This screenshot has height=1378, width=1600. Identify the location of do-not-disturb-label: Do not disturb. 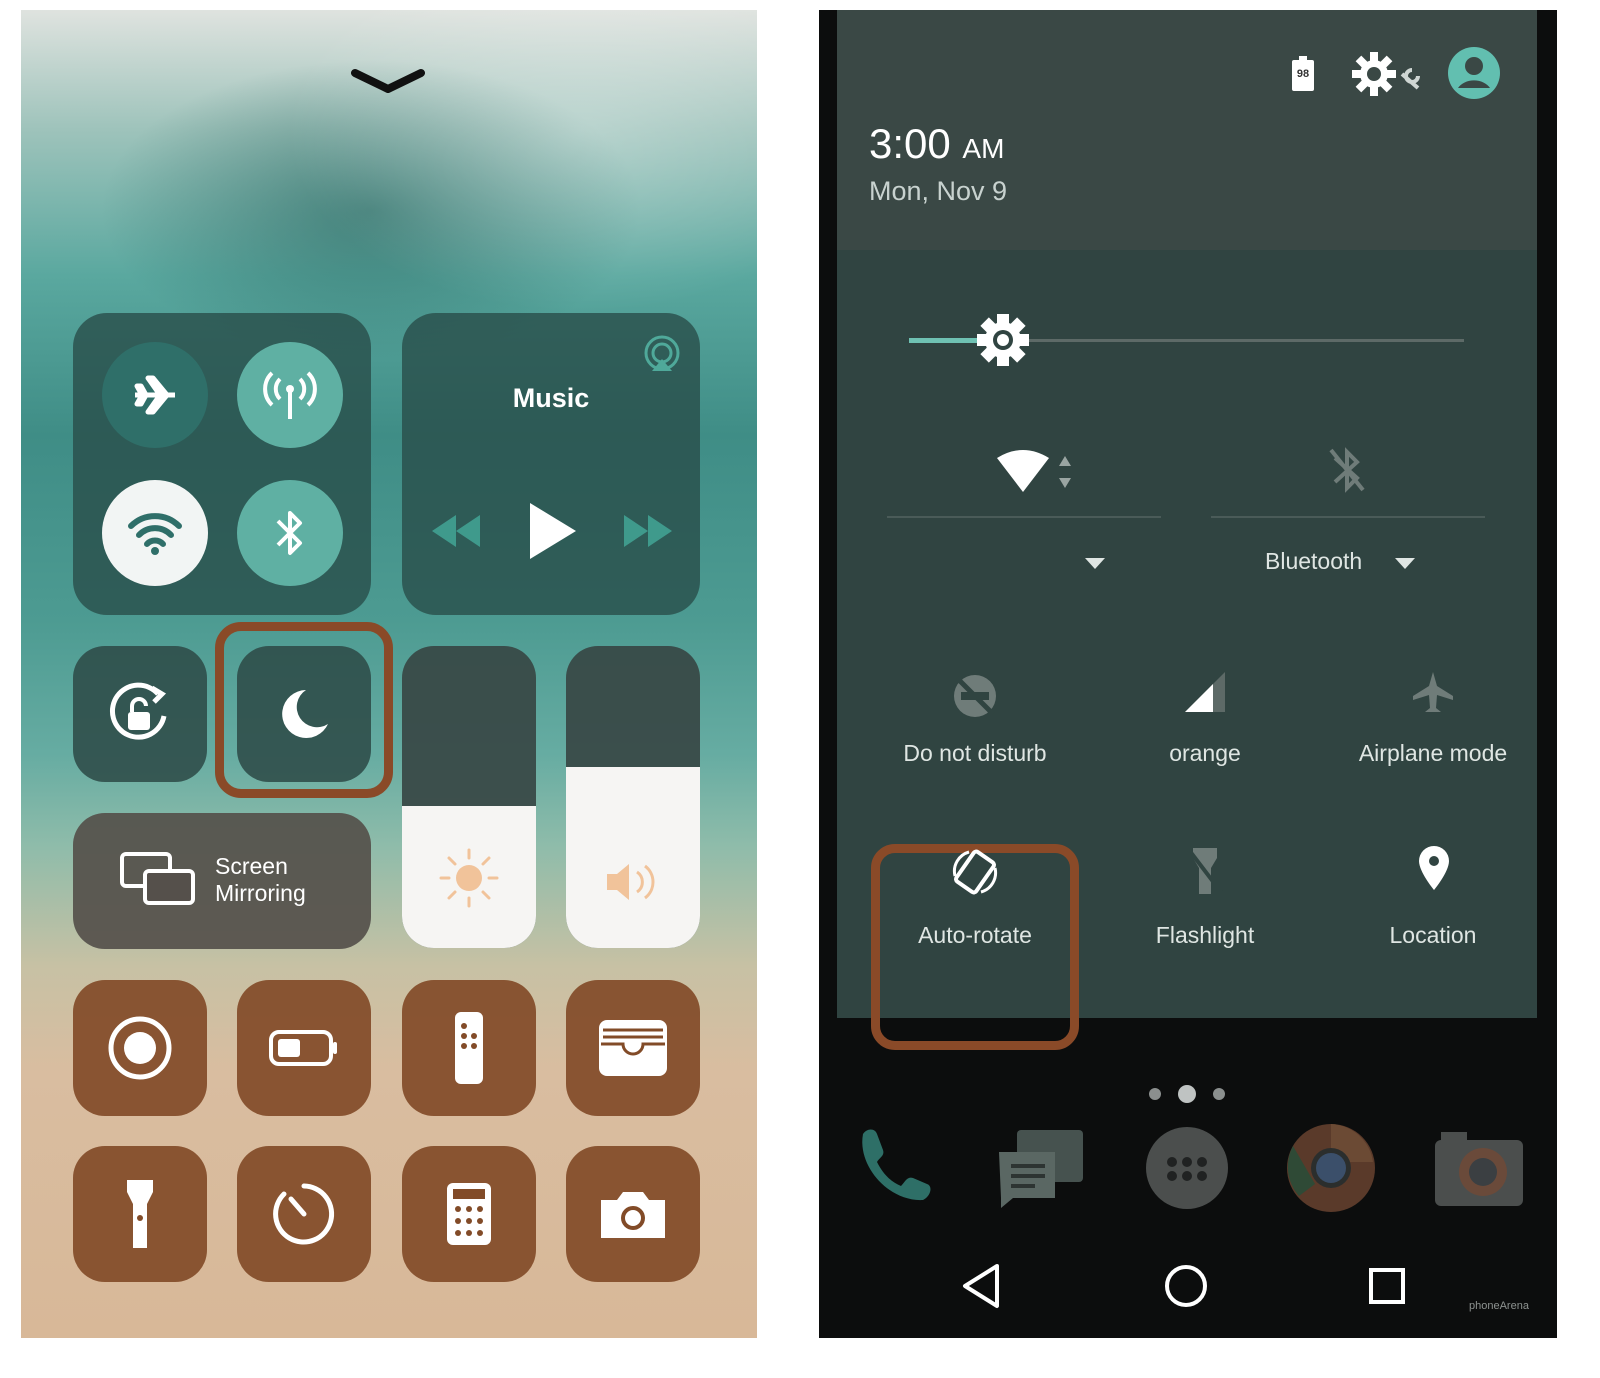
(975, 753).